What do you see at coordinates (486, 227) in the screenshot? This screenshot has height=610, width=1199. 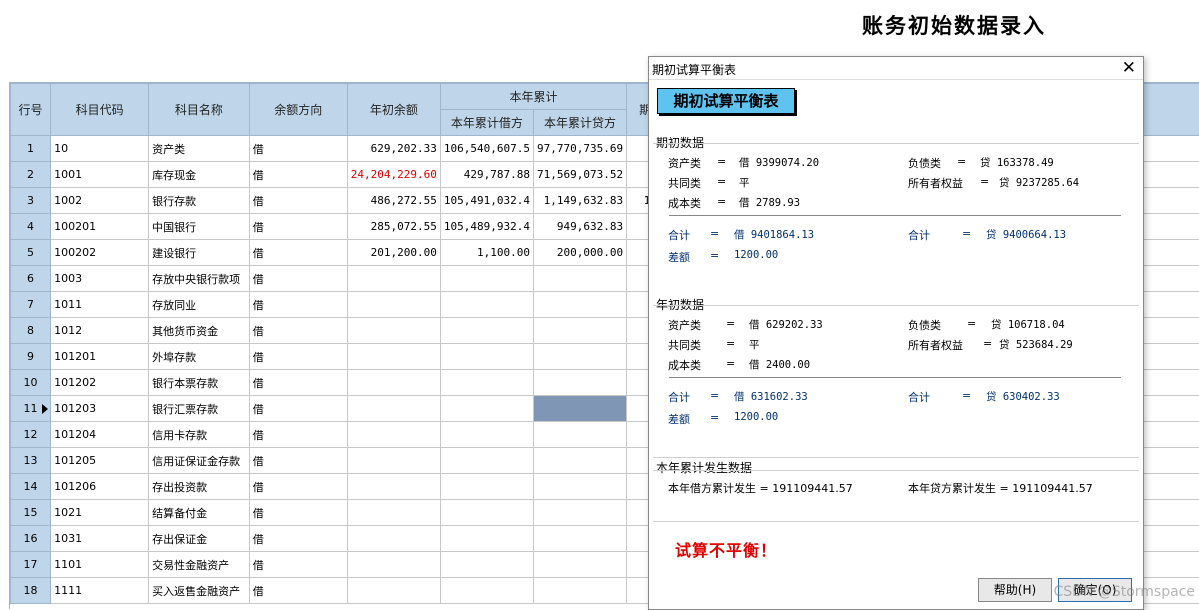 I see `ytd-debit-cell: 105,489,932.4` at bounding box center [486, 227].